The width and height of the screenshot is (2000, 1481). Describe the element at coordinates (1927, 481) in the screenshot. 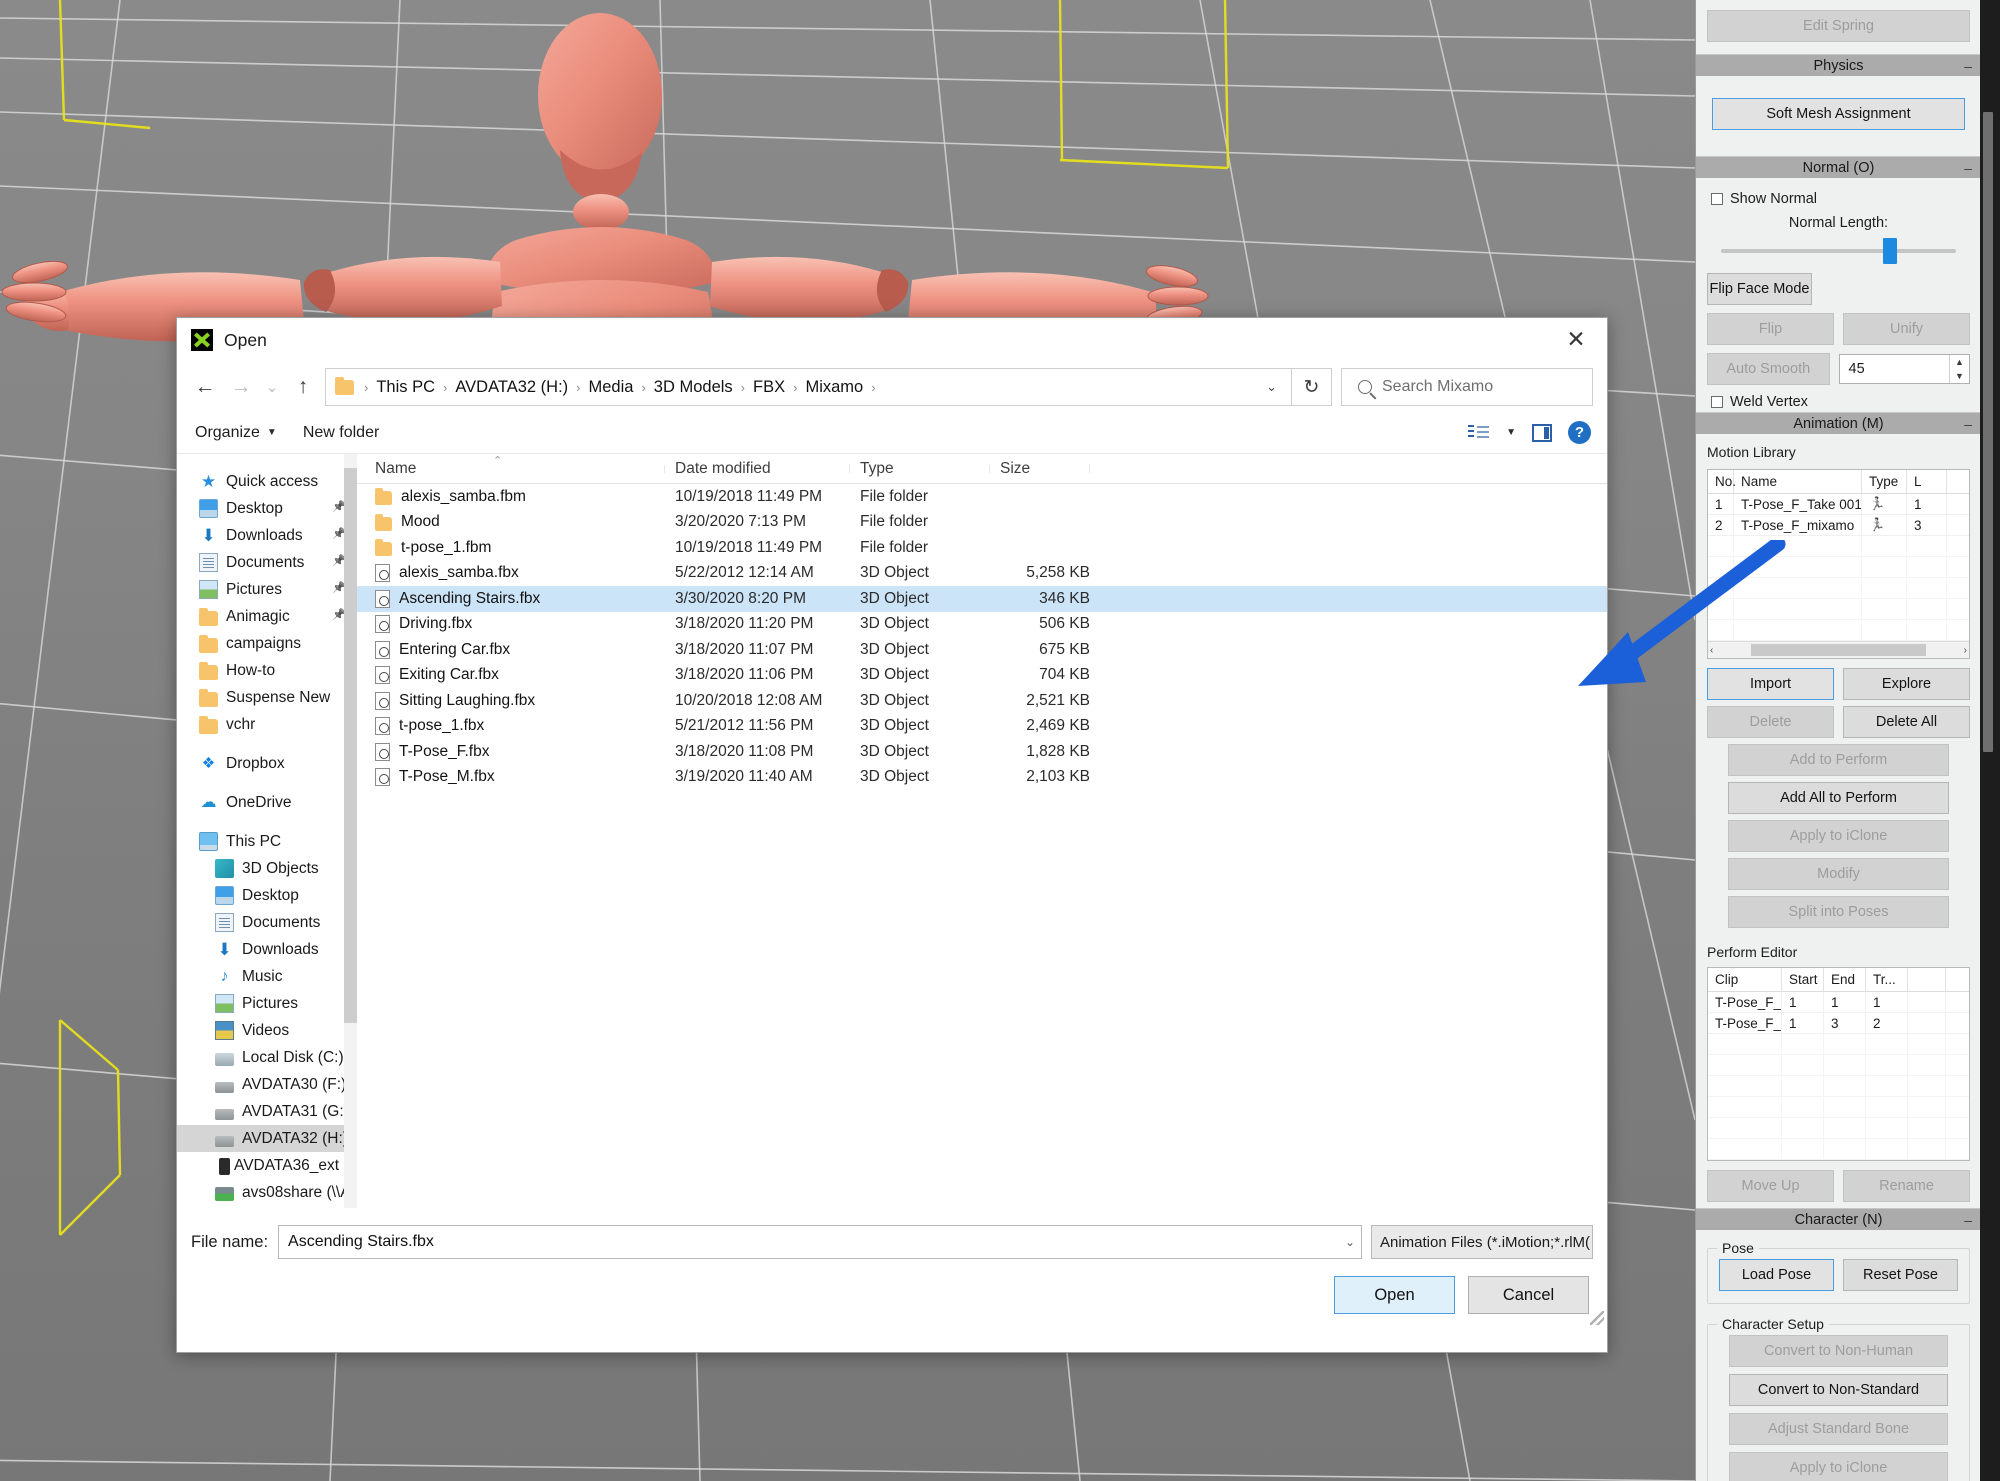

I see `column-header-length: L` at that location.